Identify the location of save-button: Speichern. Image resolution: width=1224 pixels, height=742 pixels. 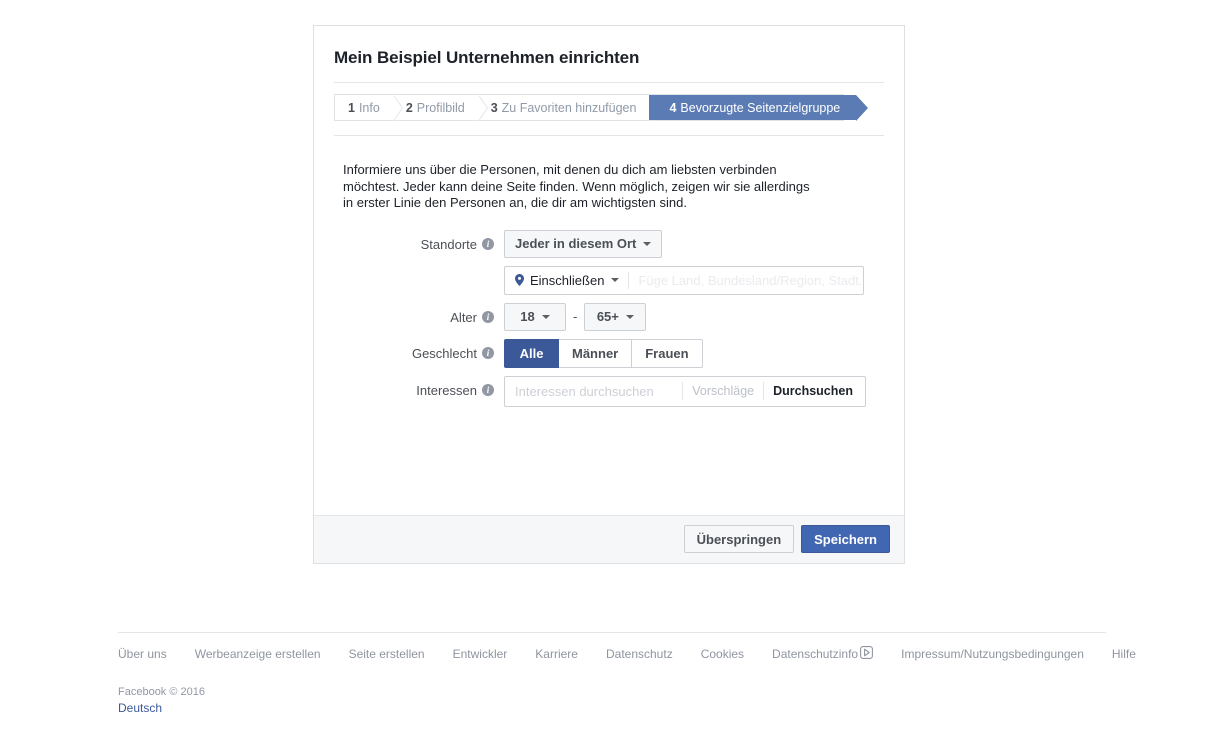
(845, 539).